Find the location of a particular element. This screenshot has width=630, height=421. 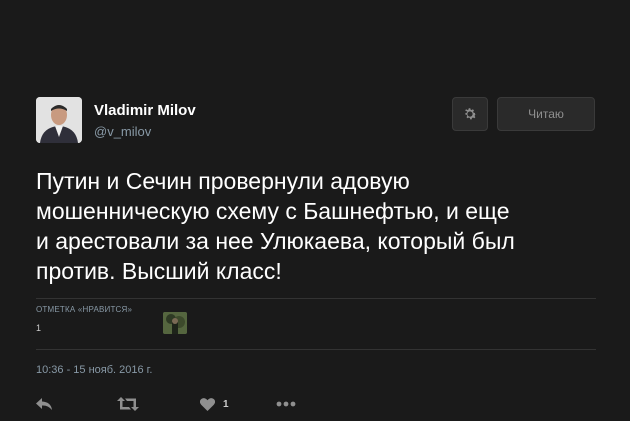

more-button is located at coordinates (286, 404).